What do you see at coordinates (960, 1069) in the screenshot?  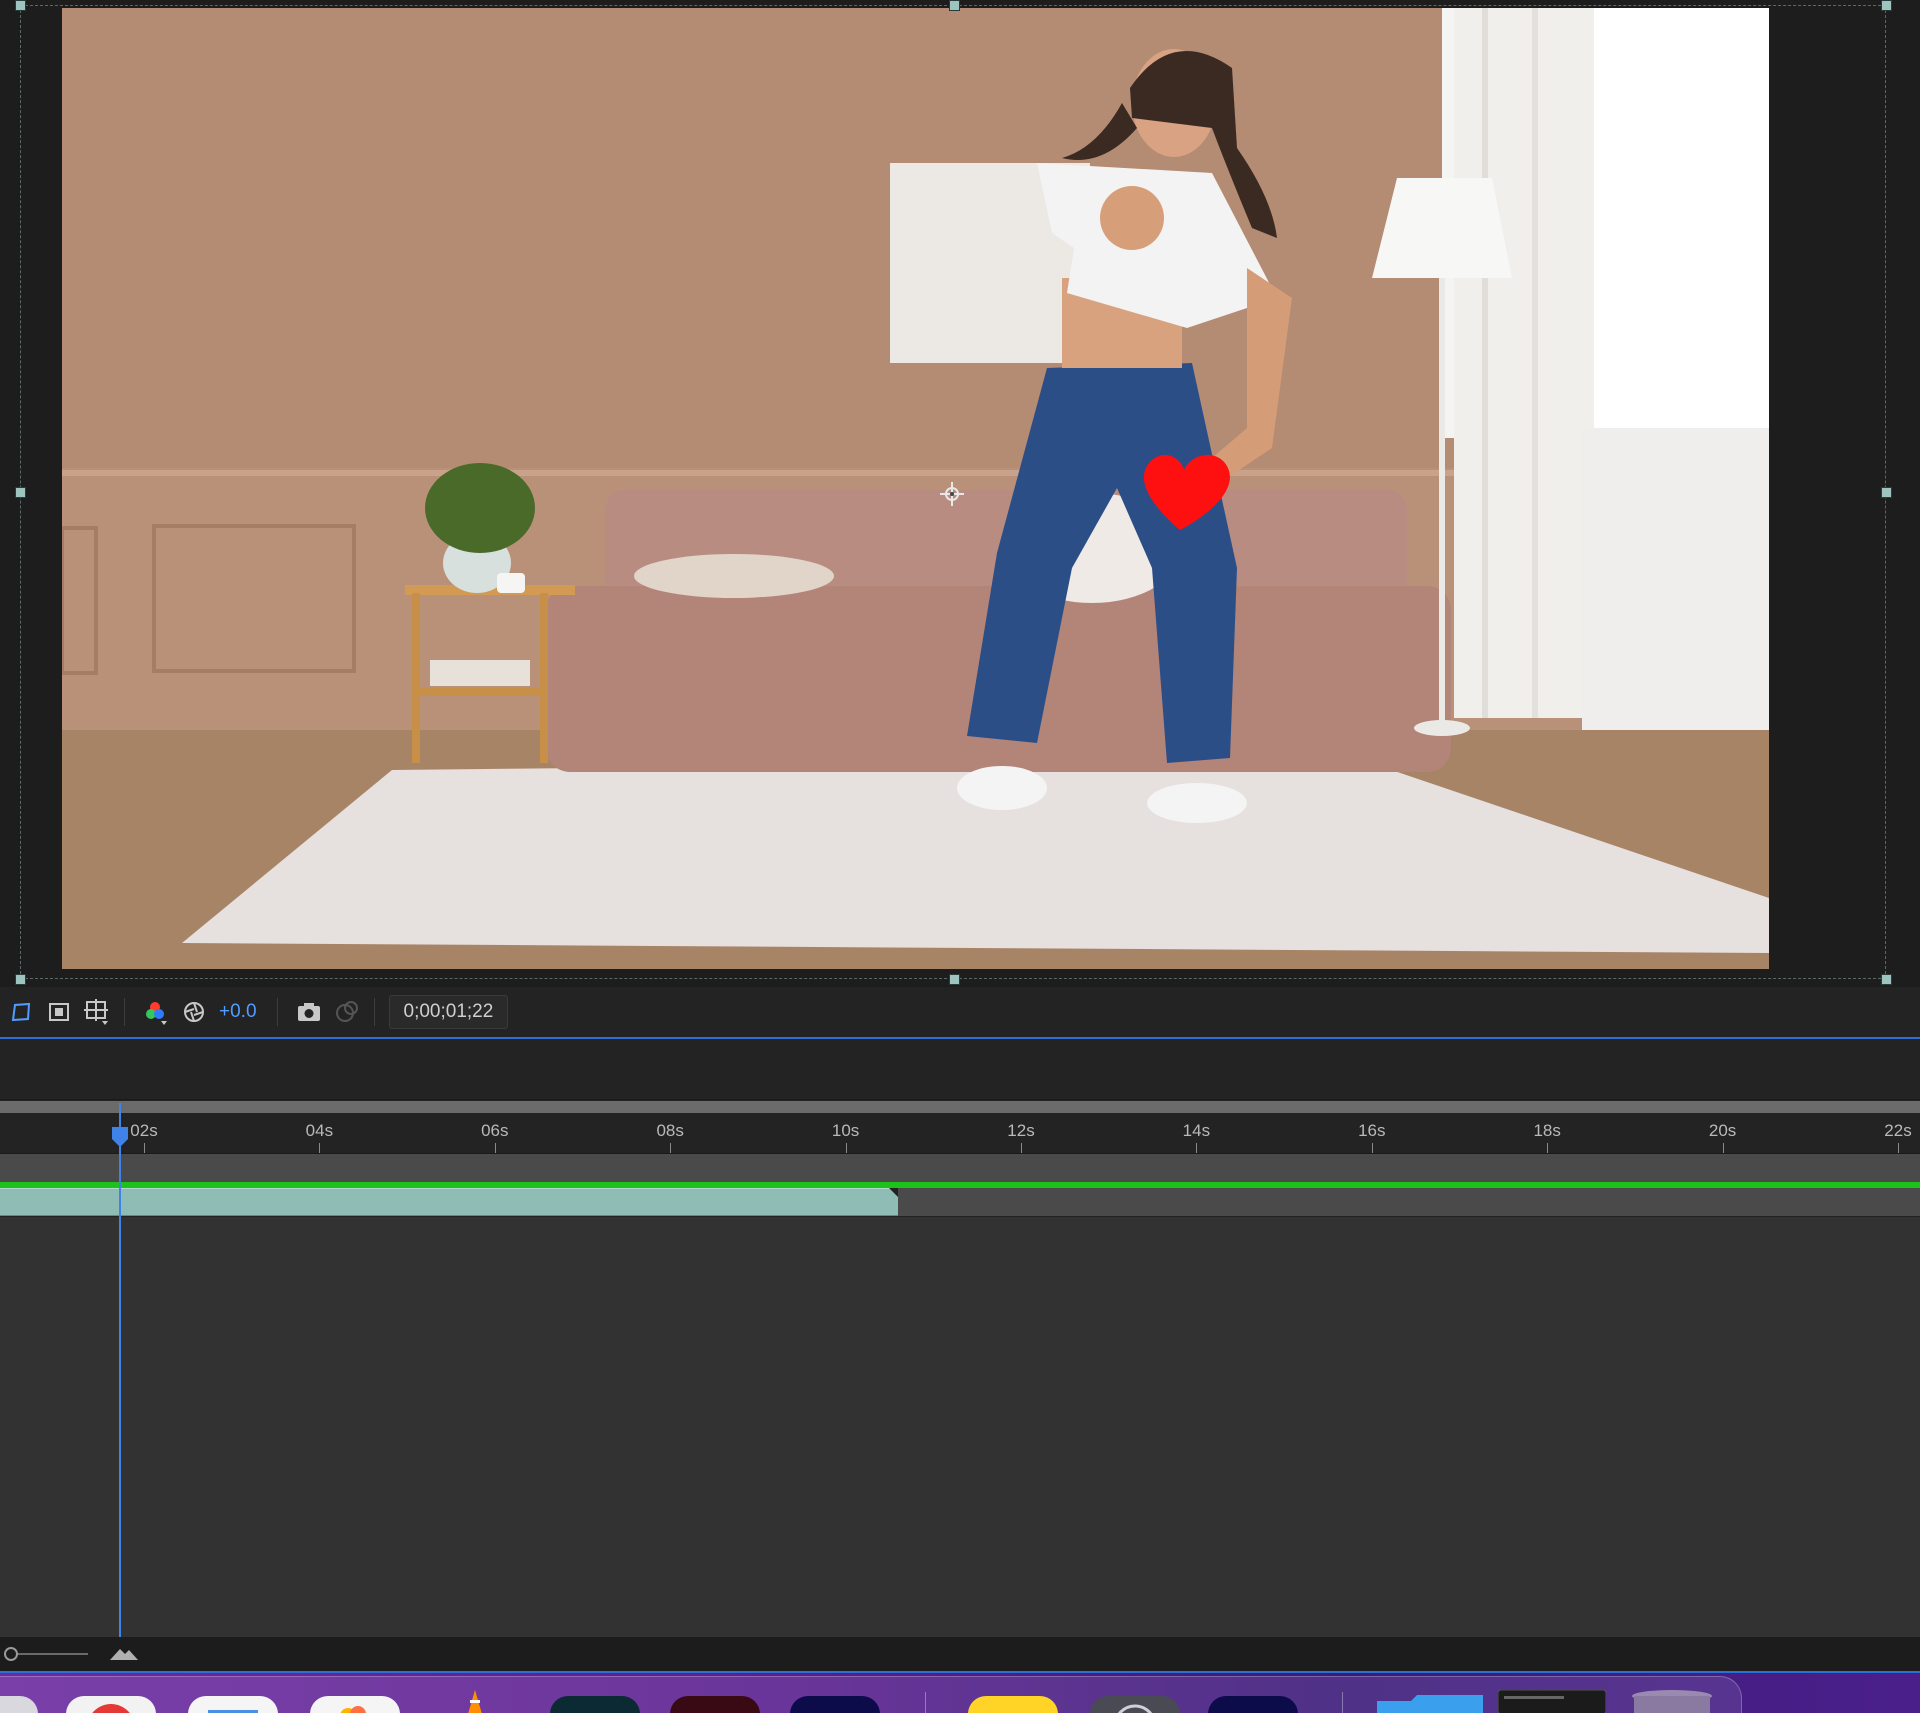 I see `timeline-header` at bounding box center [960, 1069].